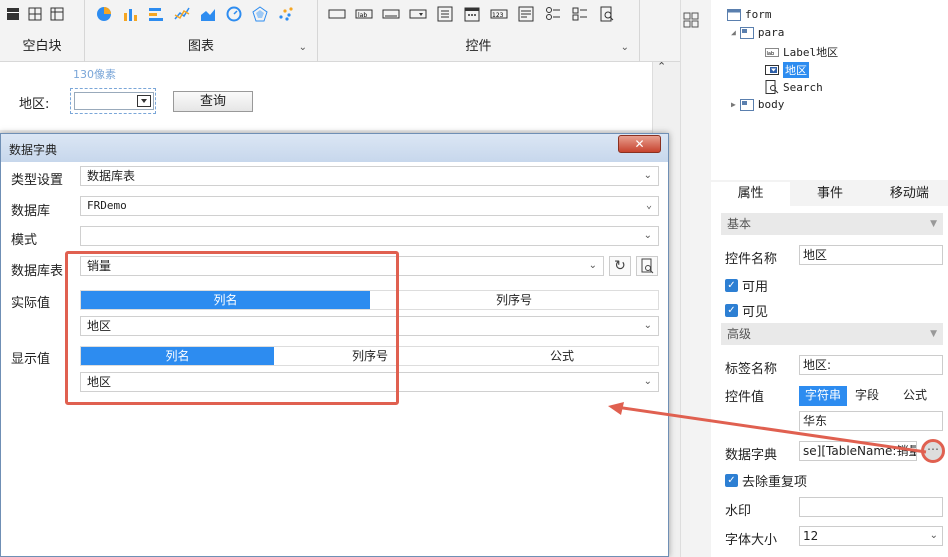 The image size is (948, 557). I want to click on property-tabs: 属性 事件 移动端, so click(829, 194).